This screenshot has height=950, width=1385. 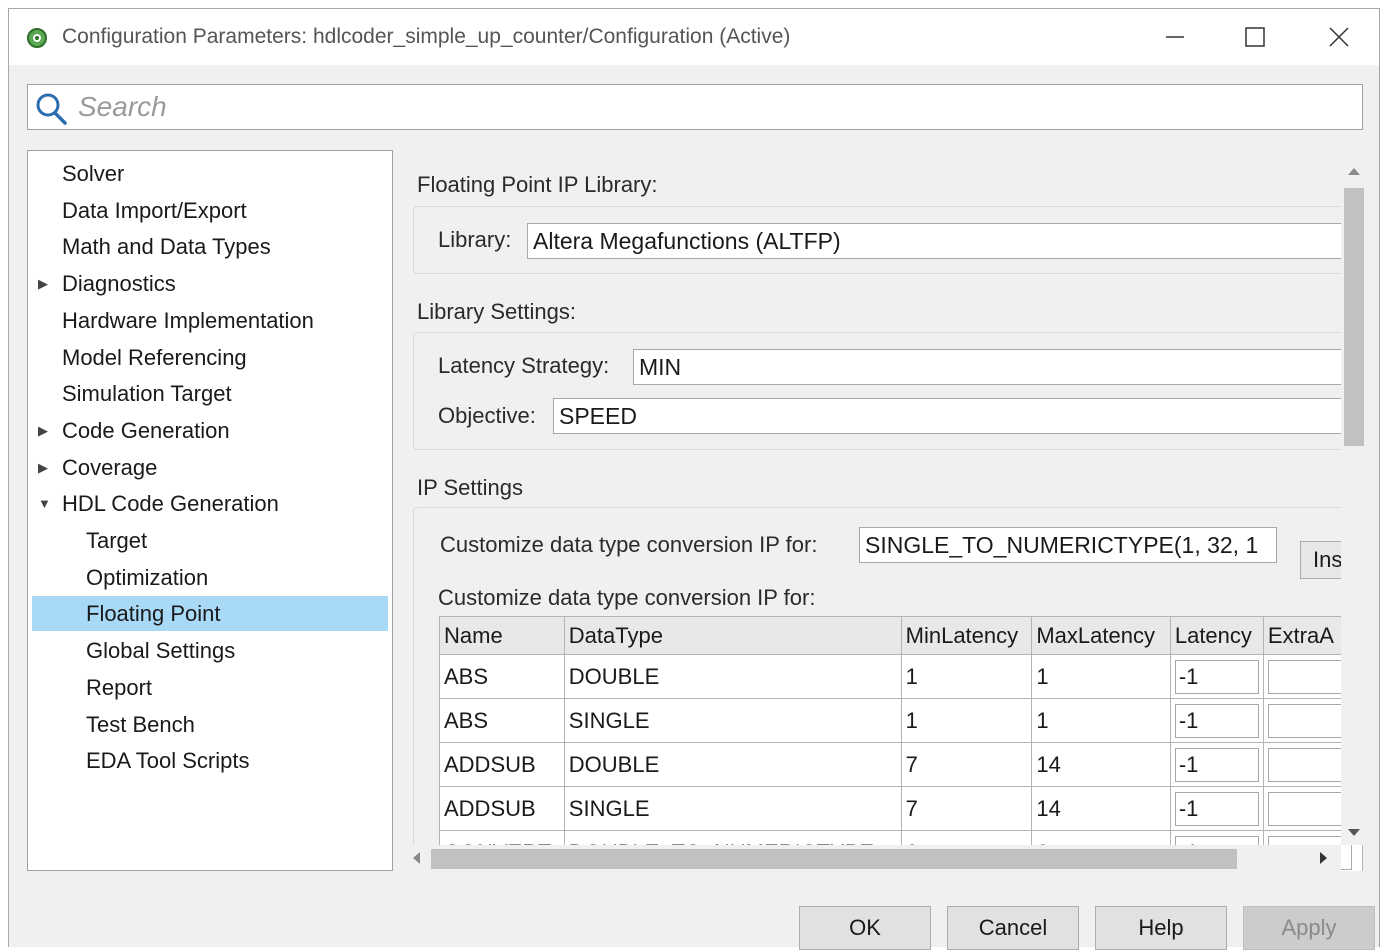 I want to click on close-button, so click(x=1339, y=37).